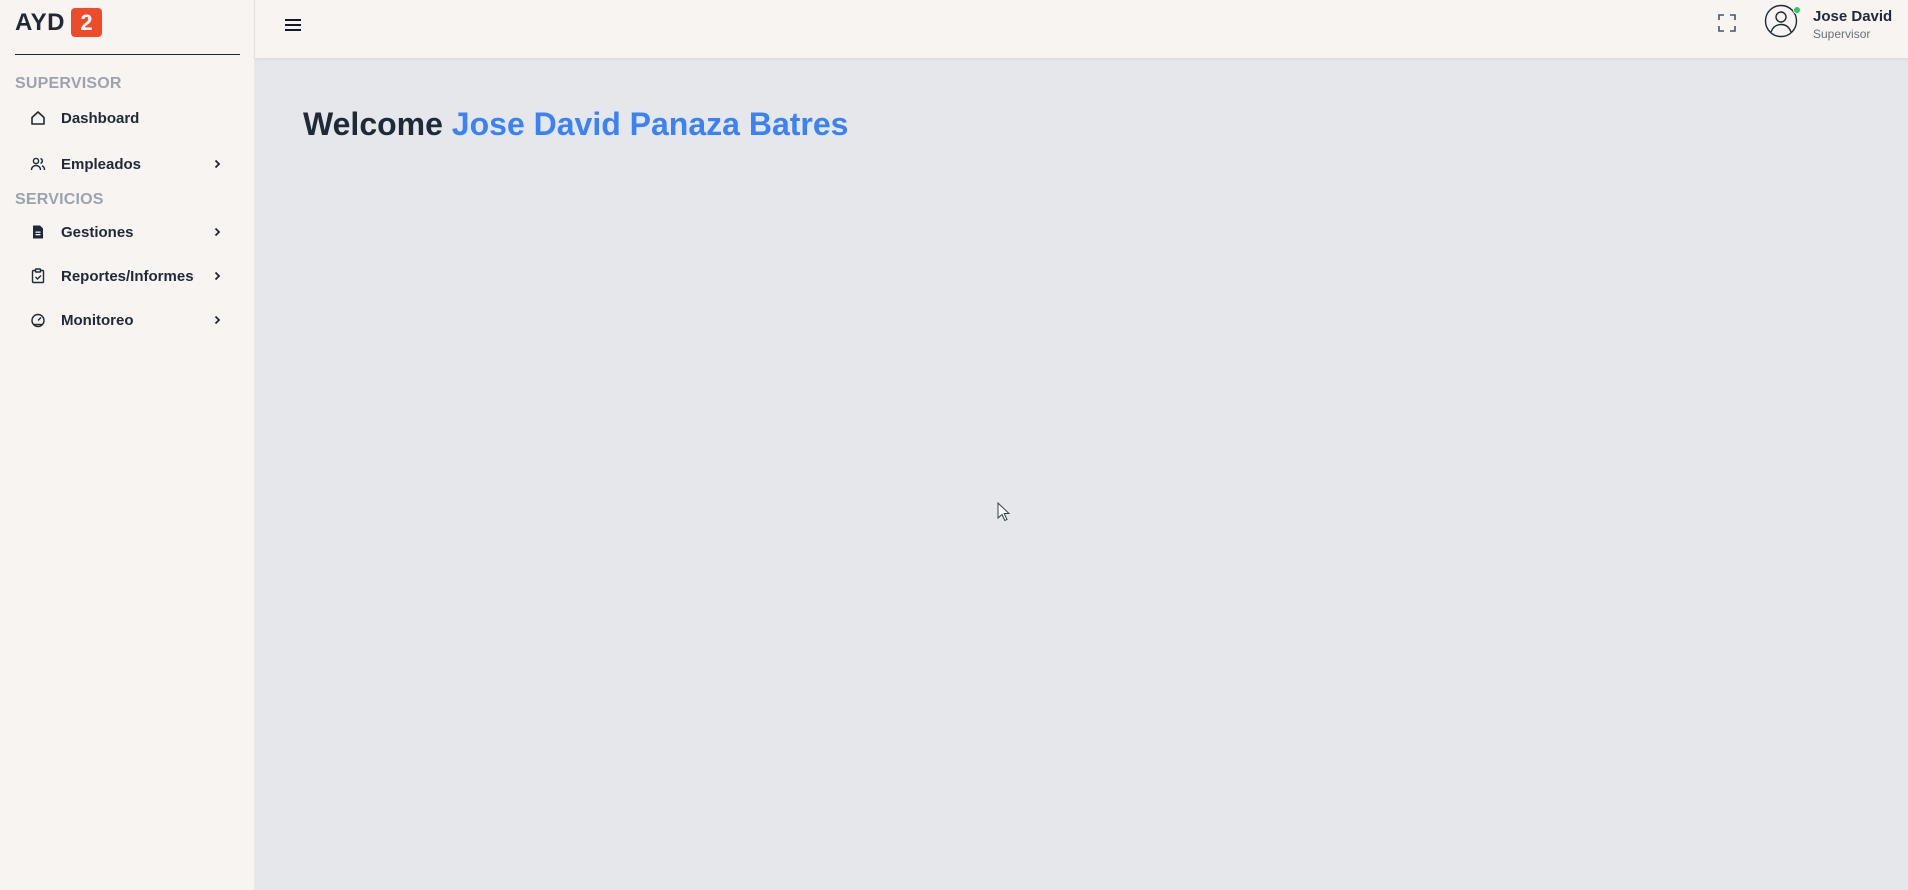 The width and height of the screenshot is (1908, 890). What do you see at coordinates (127, 54) in the screenshot?
I see `brand-divider` at bounding box center [127, 54].